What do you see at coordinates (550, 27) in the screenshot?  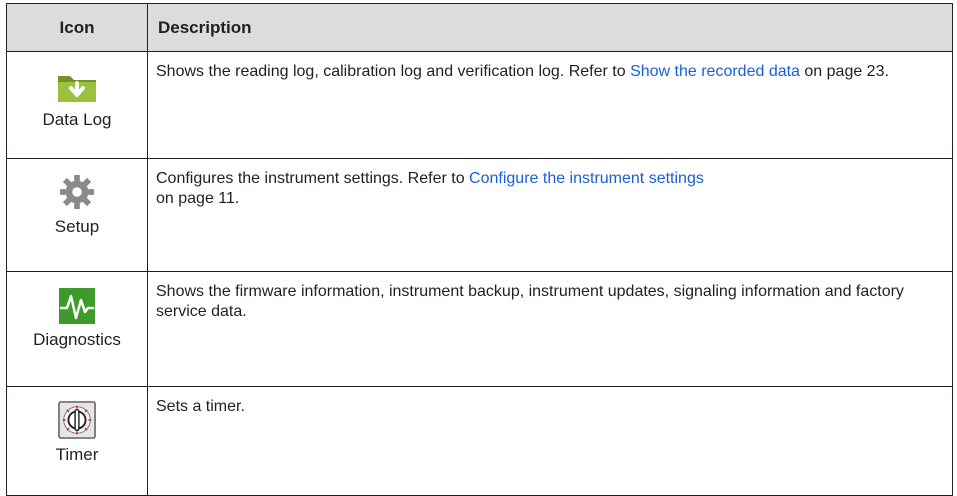 I see `description-column-header: Description` at bounding box center [550, 27].